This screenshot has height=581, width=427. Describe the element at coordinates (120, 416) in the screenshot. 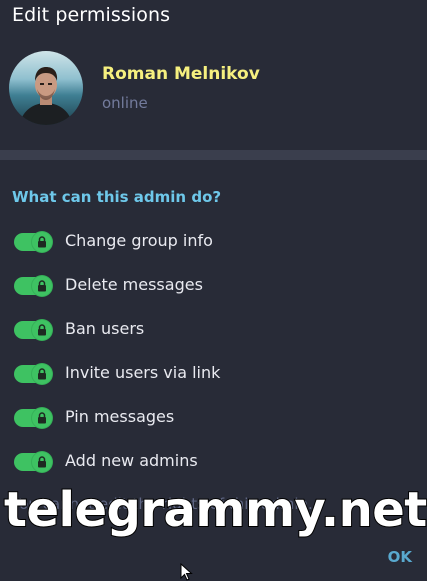

I see `permission-label: Pin messages` at that location.